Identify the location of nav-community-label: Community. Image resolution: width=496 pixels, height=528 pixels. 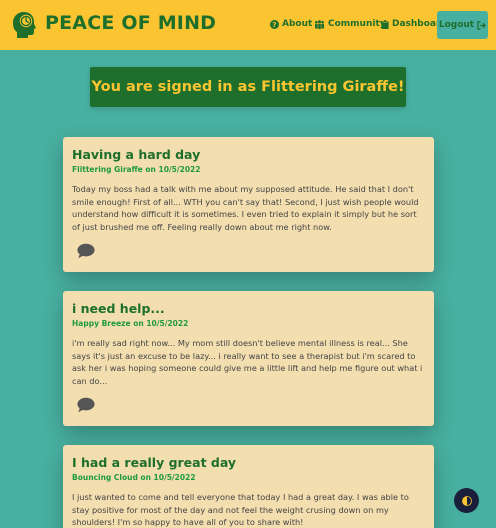
(357, 24).